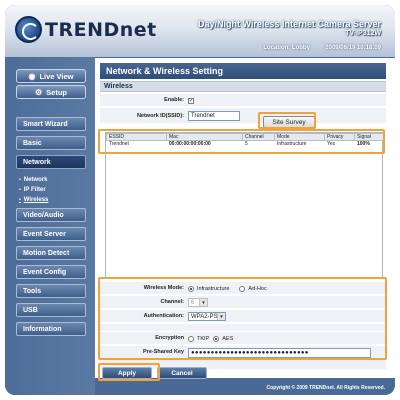 This screenshot has width=400, height=400. What do you see at coordinates (300, 48) in the screenshot?
I see `location-value: Lobby` at bounding box center [300, 48].